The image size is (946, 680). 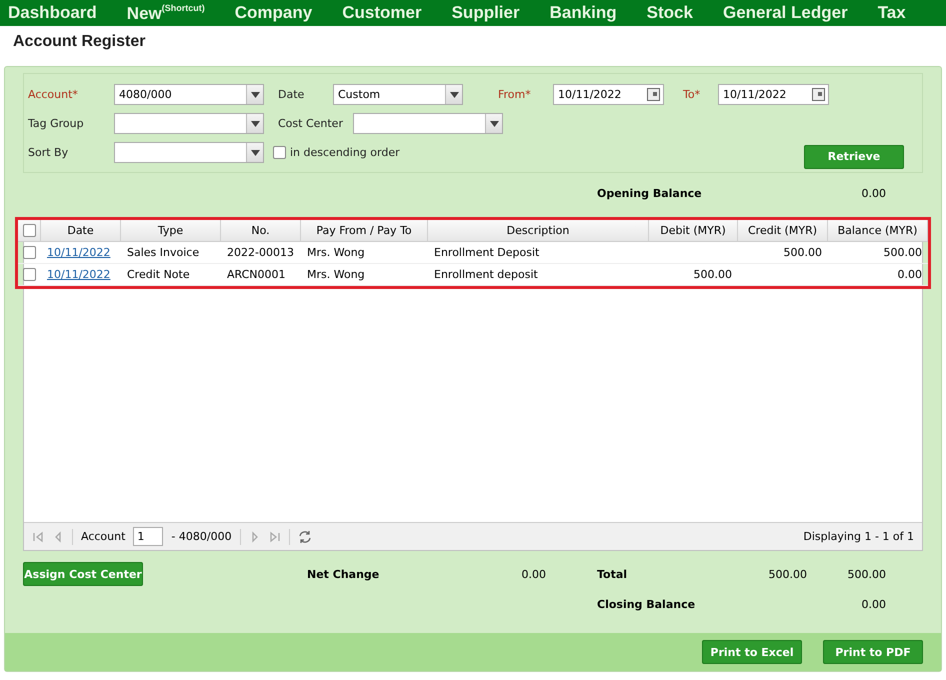 What do you see at coordinates (279, 152) in the screenshot?
I see `checkbox` at bounding box center [279, 152].